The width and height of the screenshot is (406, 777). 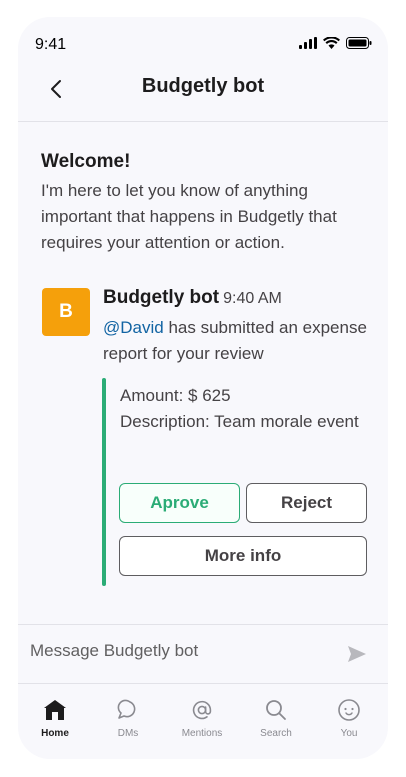 I want to click on expense-amount: Amount: $ 625, so click(x=175, y=395).